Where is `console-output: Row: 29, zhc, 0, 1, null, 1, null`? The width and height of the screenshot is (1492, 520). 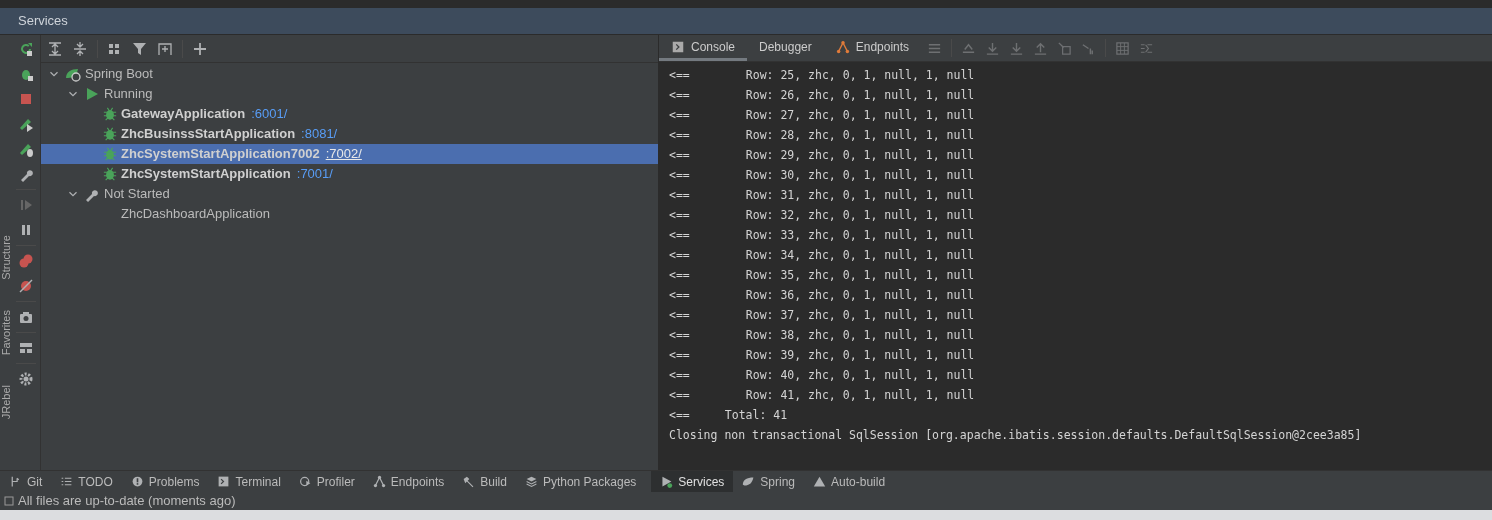
console-output: Row: 29, zhc, 0, 1, null, 1, null is located at coordinates (860, 156).